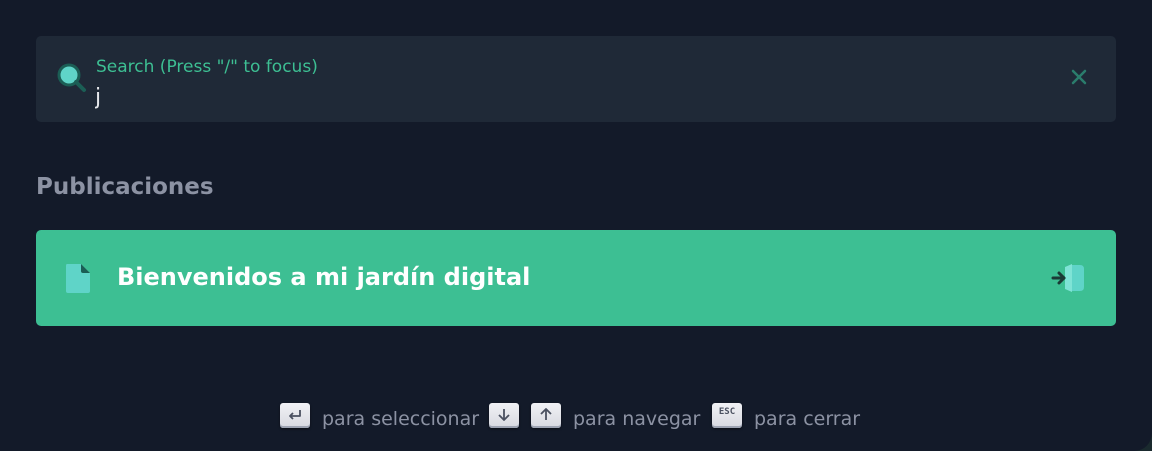 Image resolution: width=1152 pixels, height=451 pixels. I want to click on arrow-up-icon, so click(546, 414).